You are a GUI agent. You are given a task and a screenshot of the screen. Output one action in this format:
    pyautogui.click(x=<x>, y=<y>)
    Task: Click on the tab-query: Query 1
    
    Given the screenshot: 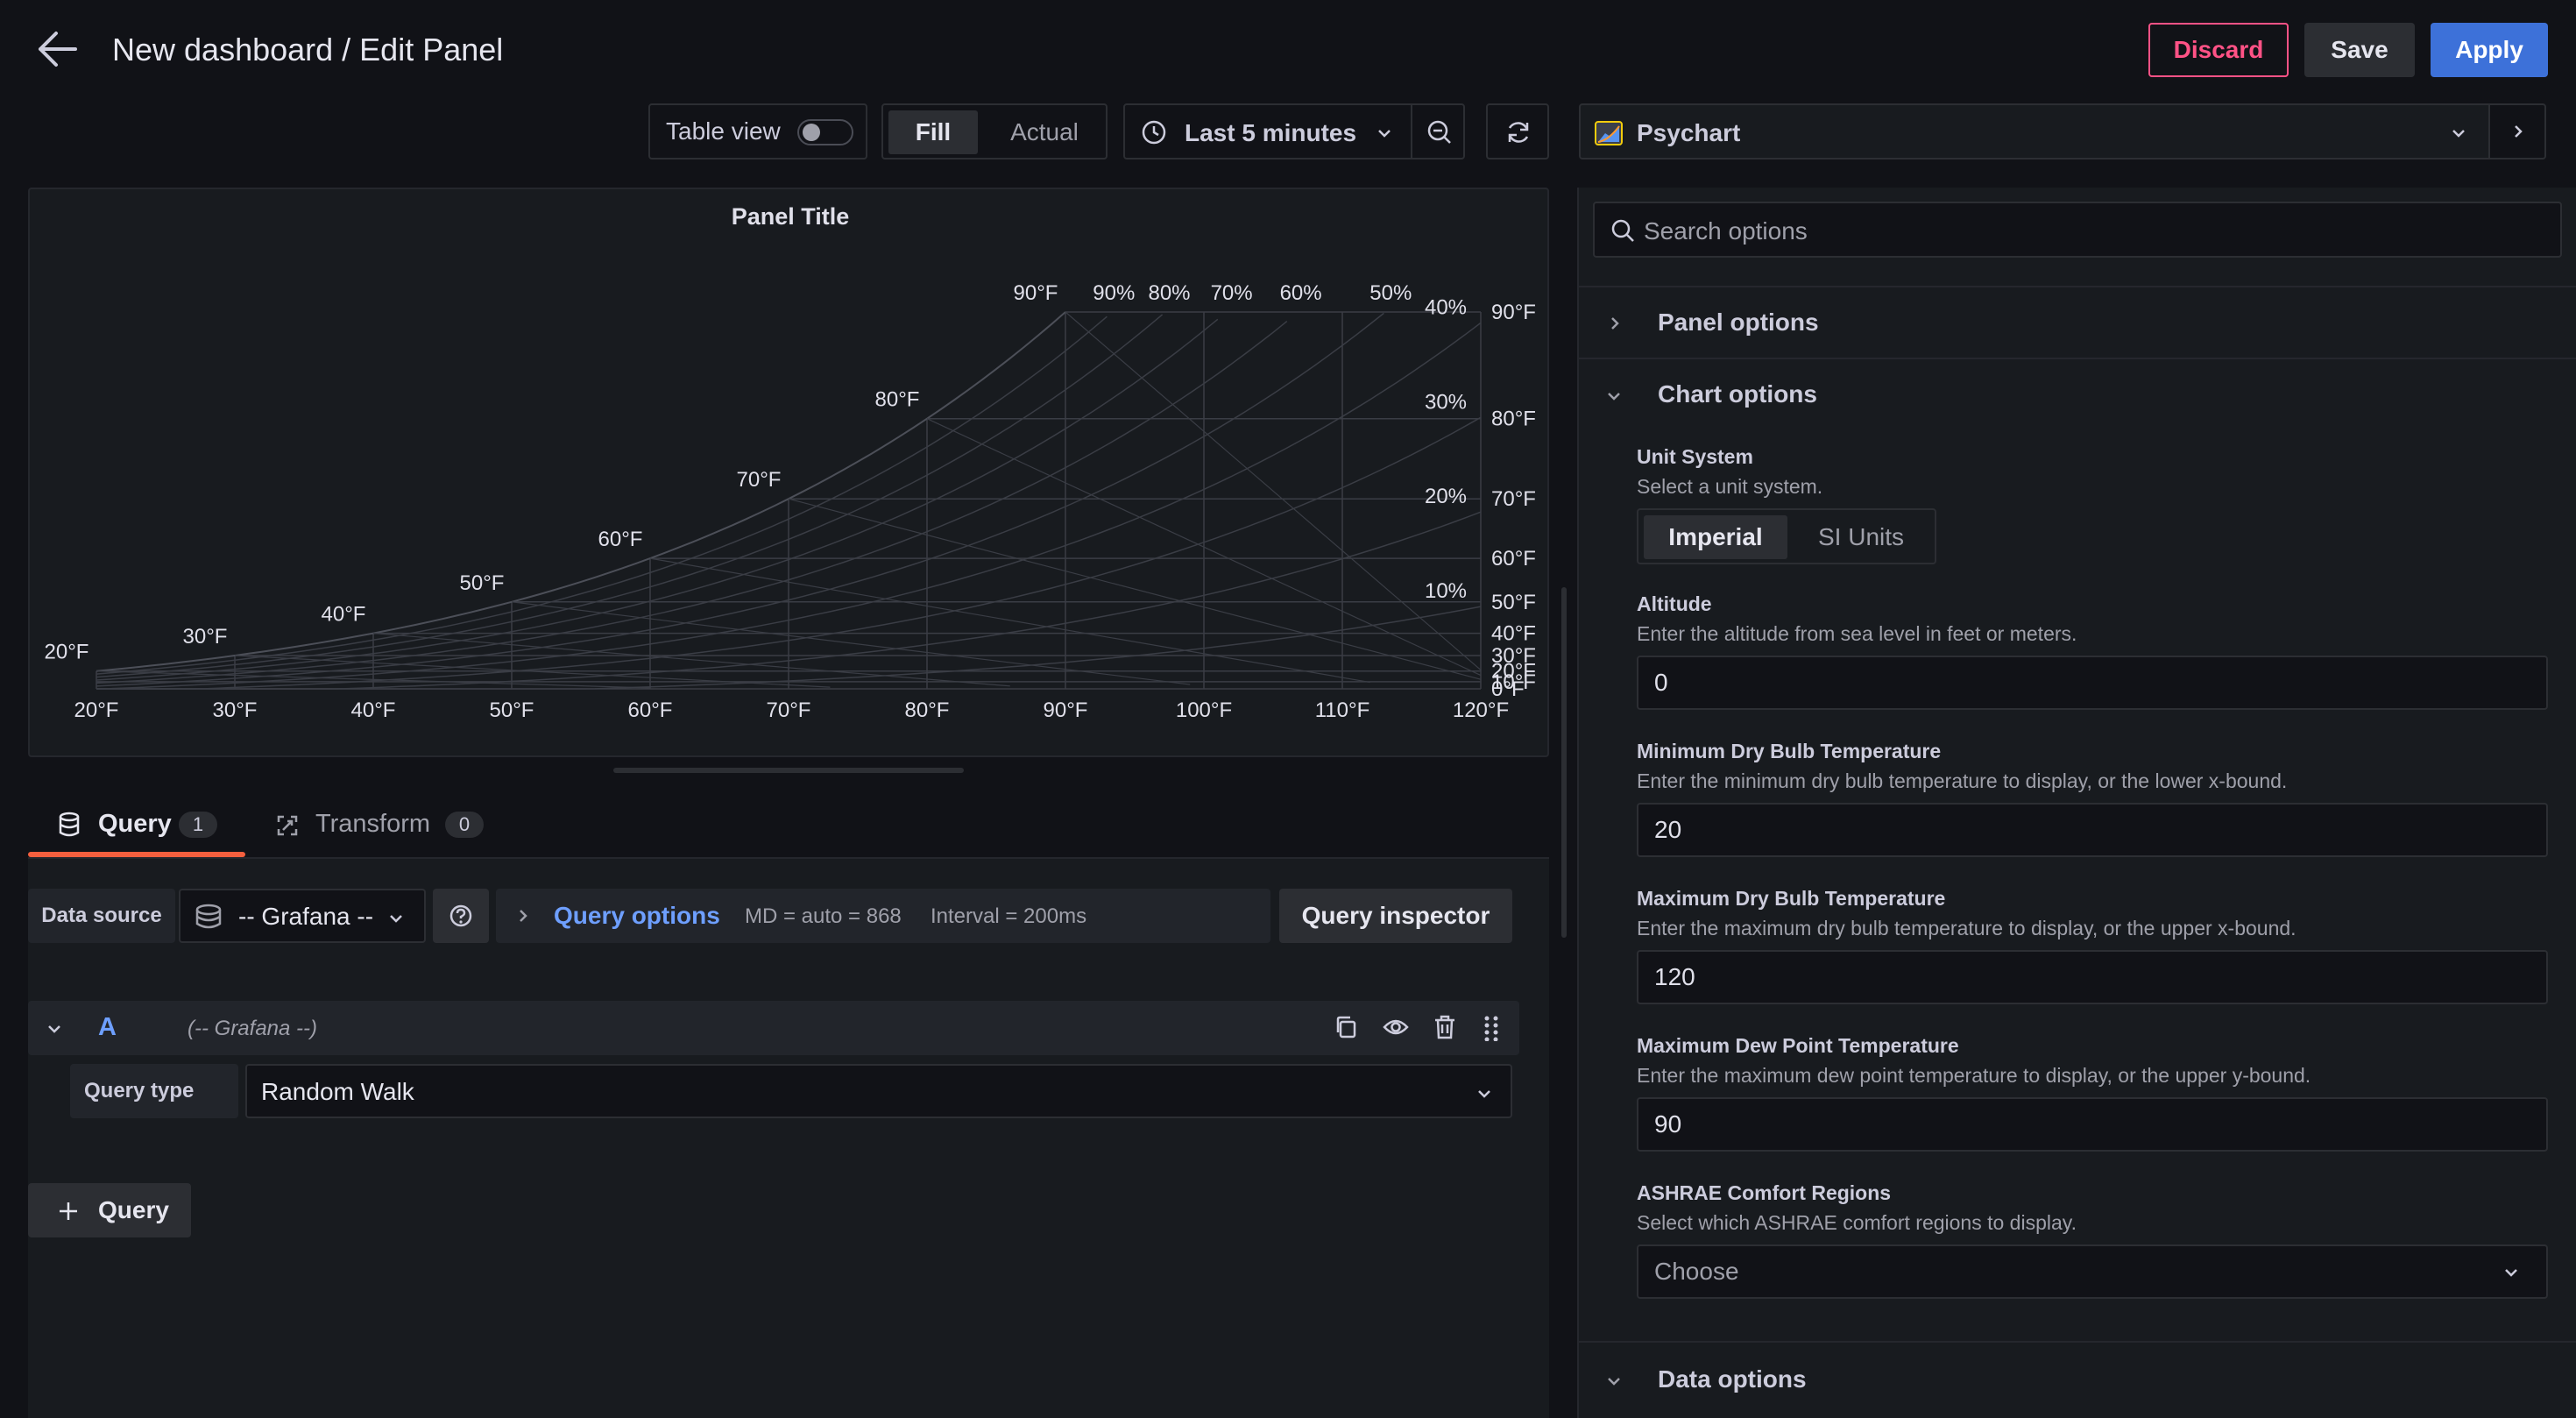 What is the action you would take?
    pyautogui.click(x=136, y=828)
    